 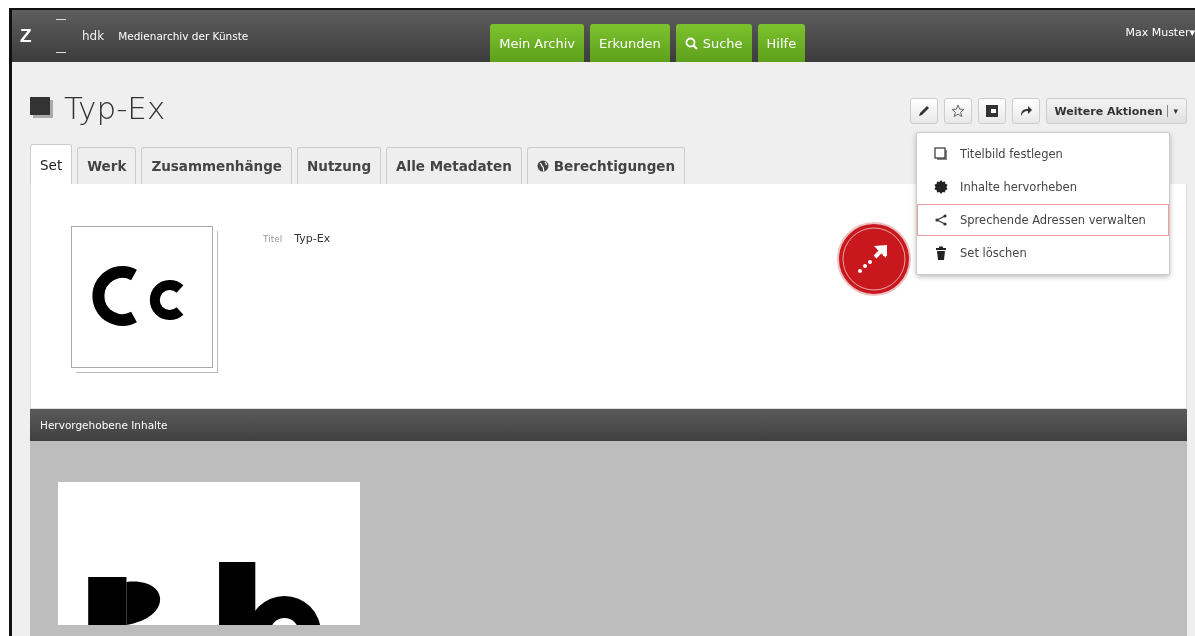 I want to click on app-name: Medienarchiv der Künste, so click(x=184, y=36).